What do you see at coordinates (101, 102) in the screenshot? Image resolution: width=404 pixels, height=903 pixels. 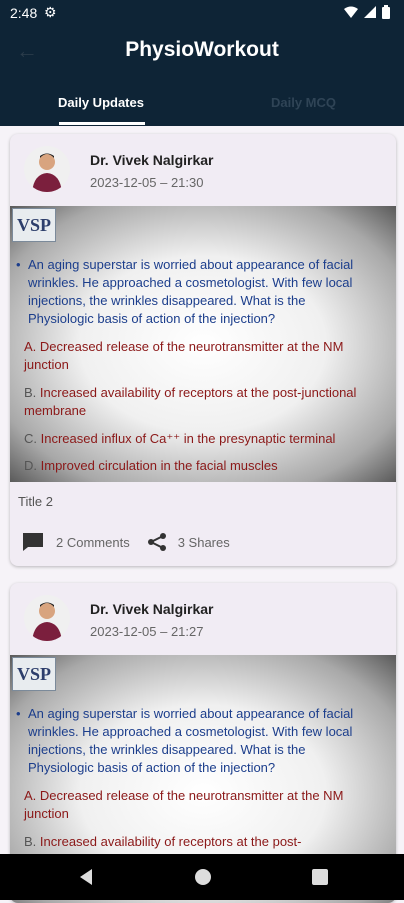 I see `tab-daily-updates: Daily Updates` at bounding box center [101, 102].